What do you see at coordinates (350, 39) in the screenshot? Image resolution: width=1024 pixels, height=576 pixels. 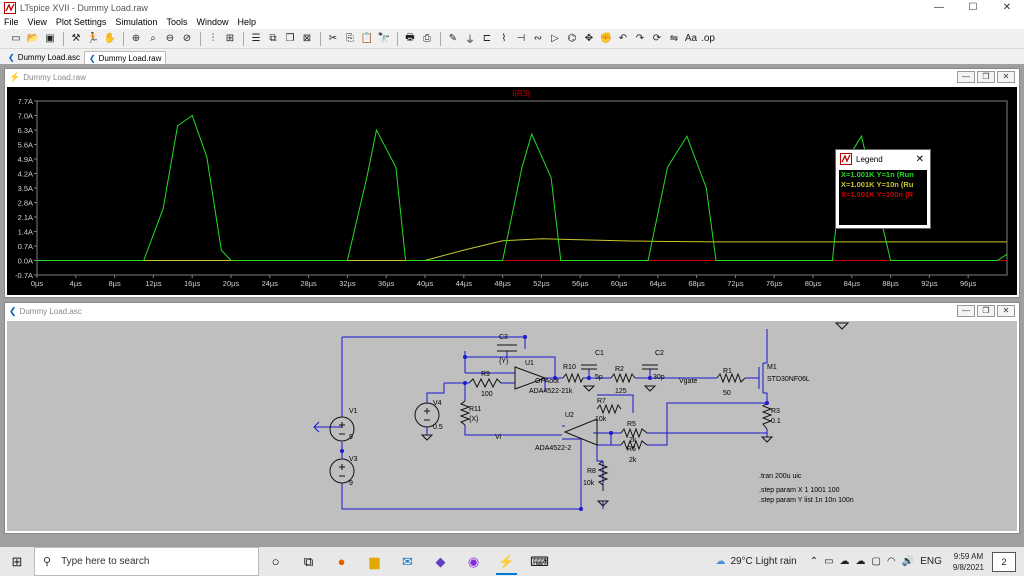 I see `copy-icon: ⎘` at bounding box center [350, 39].